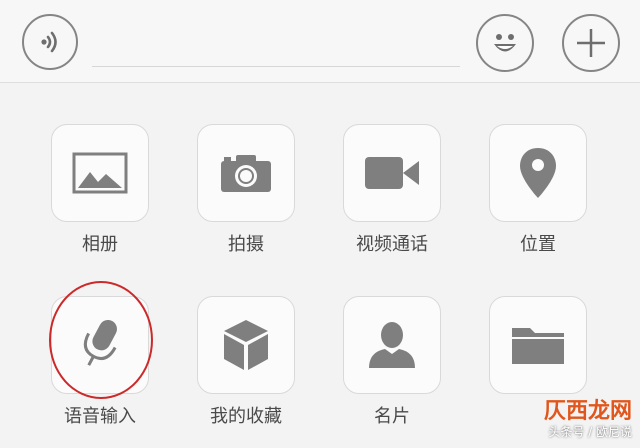 Image resolution: width=640 pixels, height=448 pixels. What do you see at coordinates (392, 244) in the screenshot?
I see `tile-label-video-call: 视频通话` at bounding box center [392, 244].